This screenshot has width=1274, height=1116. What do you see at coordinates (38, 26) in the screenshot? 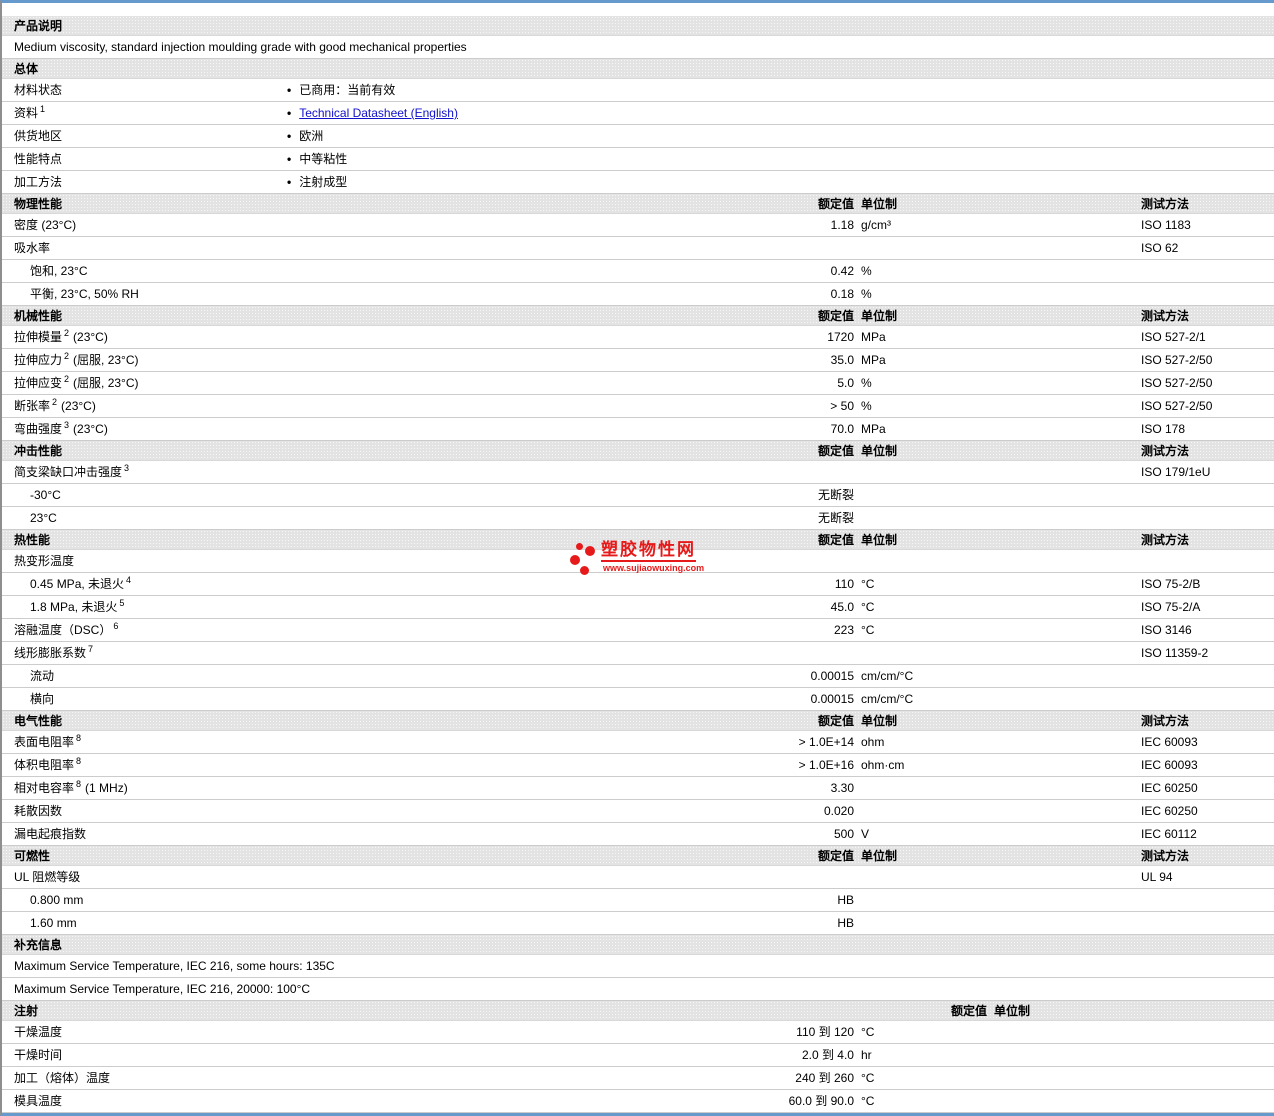
I see `section-title: 产品说明` at bounding box center [38, 26].